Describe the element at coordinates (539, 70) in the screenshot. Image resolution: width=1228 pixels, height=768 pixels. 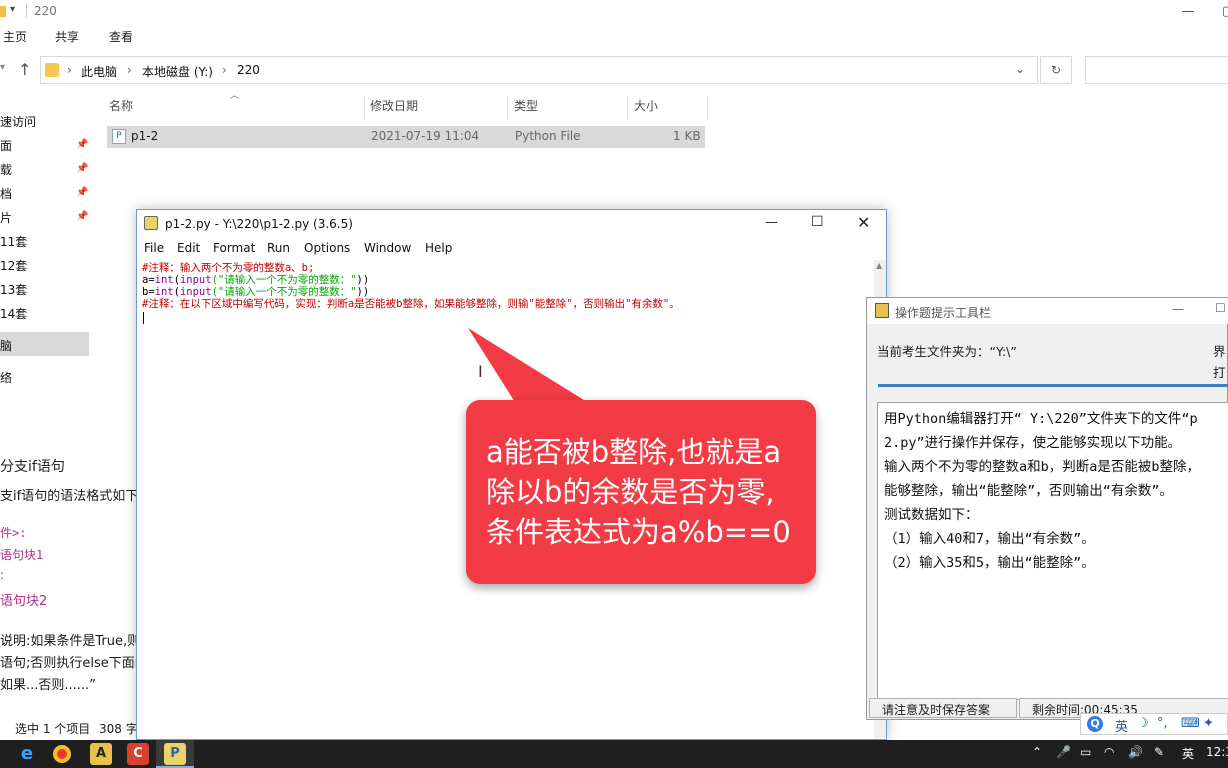
I see `address-bar: › 此电脑 › 本地磁盘 (Y:) › 220 ⌄` at that location.